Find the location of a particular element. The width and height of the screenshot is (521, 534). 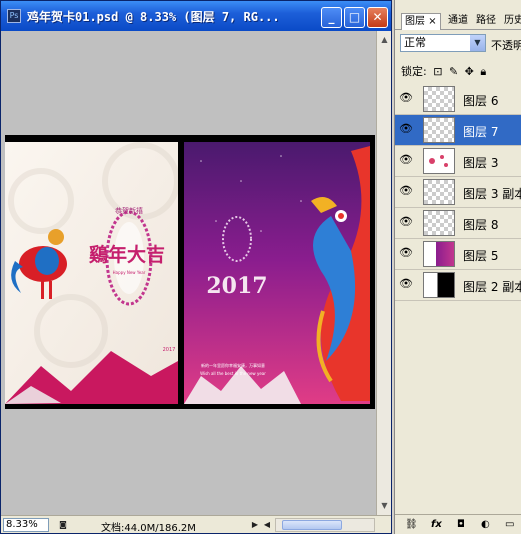

maximize-button: □ is located at coordinates (354, 17).